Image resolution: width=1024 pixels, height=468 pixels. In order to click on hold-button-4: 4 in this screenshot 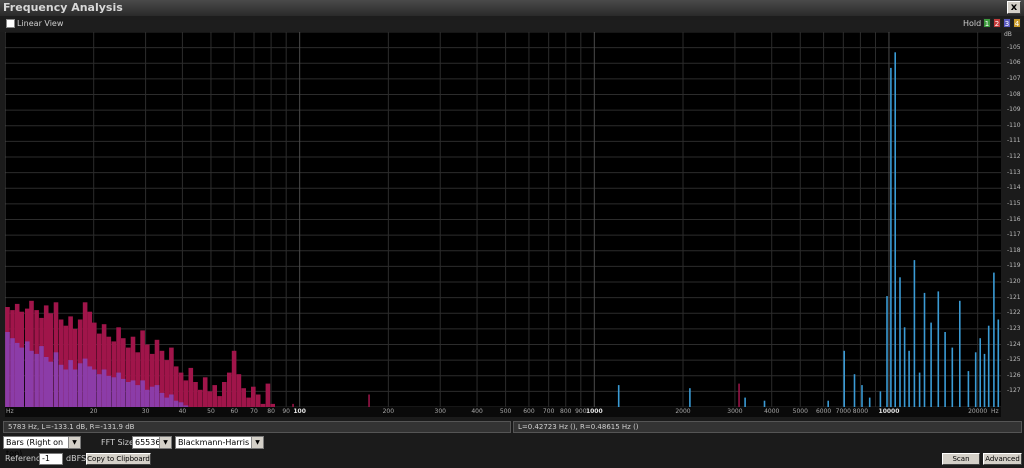, I will do `click(1017, 23)`.